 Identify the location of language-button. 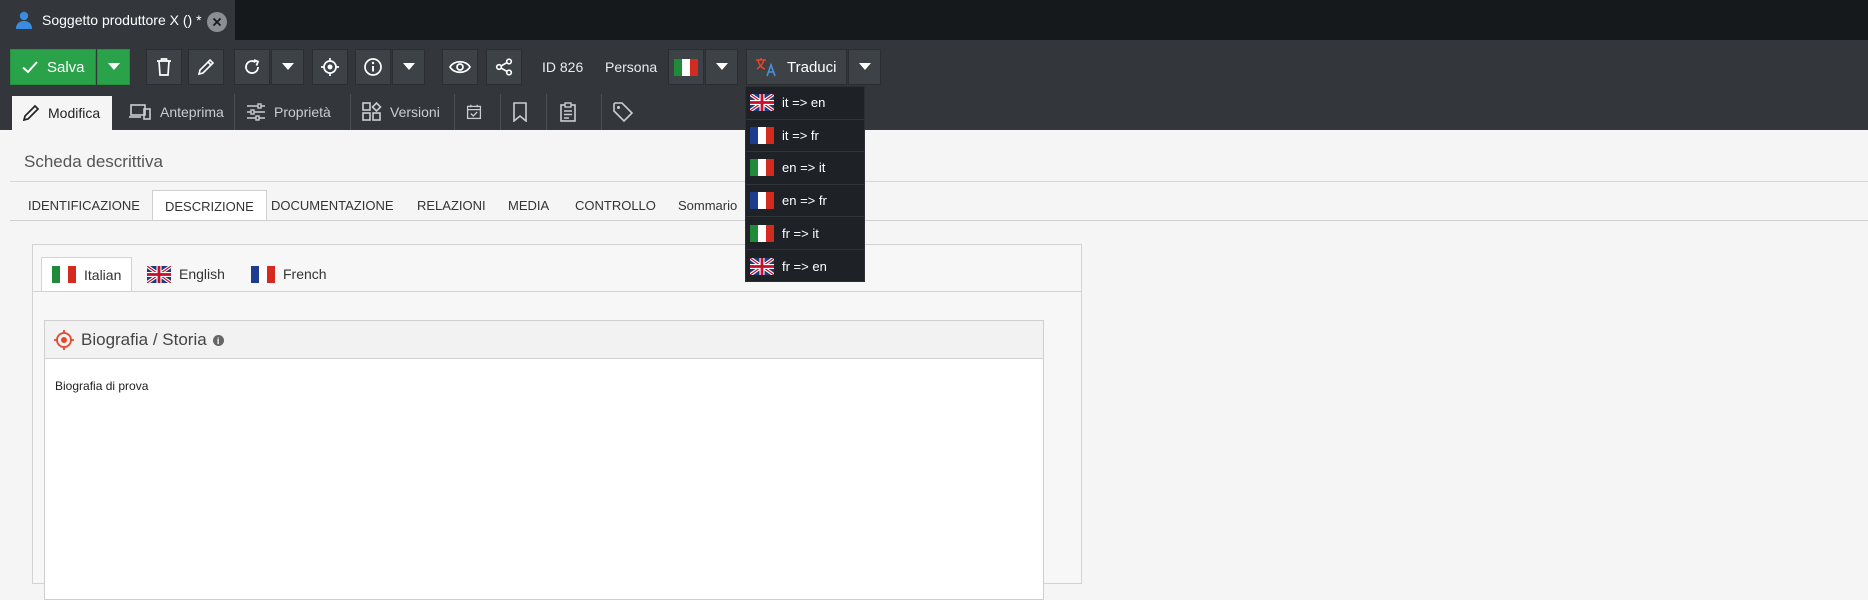
(686, 67).